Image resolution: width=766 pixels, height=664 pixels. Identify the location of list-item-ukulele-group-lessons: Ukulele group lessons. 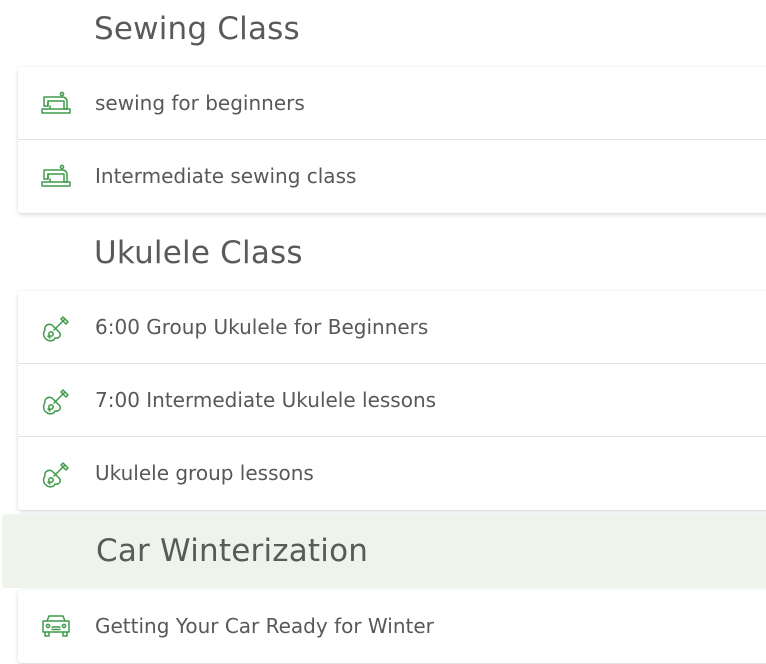
(392, 473).